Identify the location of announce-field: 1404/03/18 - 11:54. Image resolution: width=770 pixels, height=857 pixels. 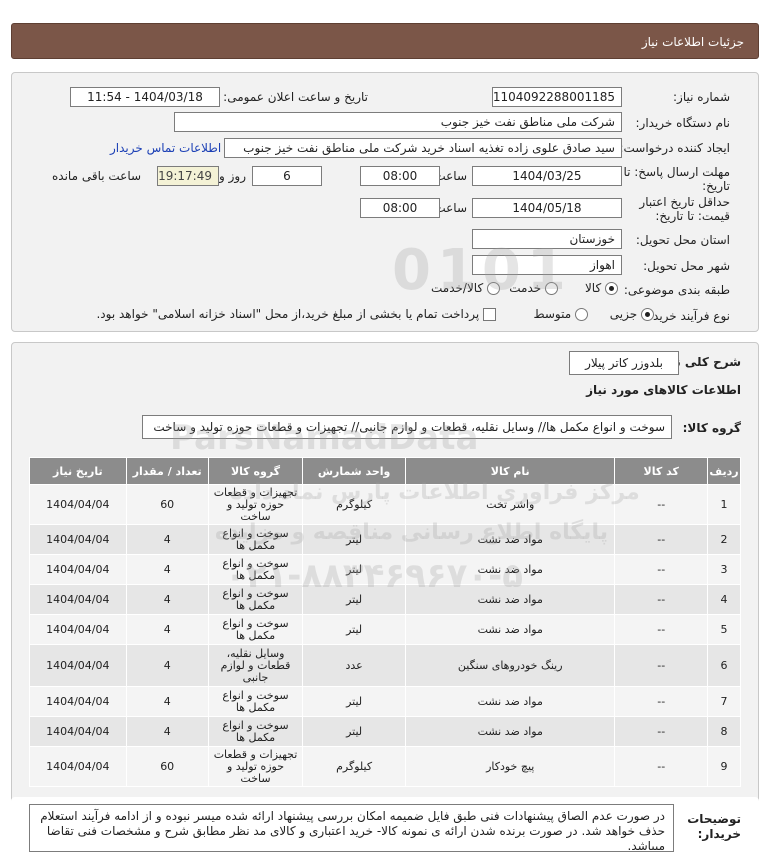
(145, 97).